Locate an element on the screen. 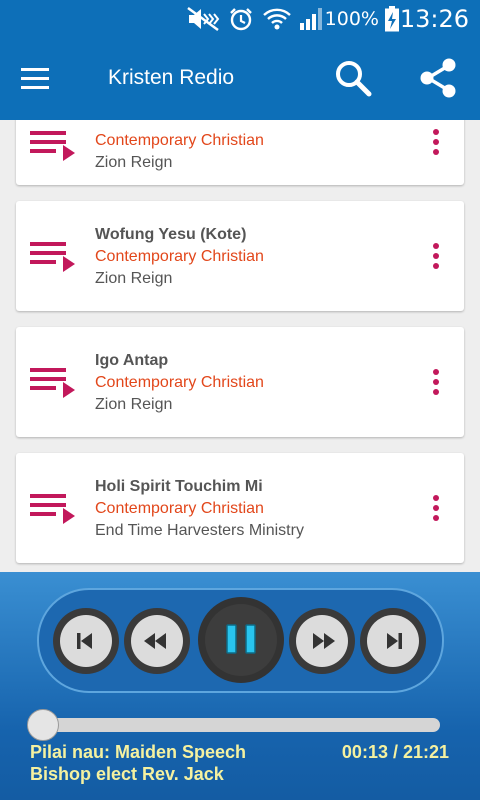 Image resolution: width=480 pixels, height=800 pixels. search-icon is located at coordinates (353, 78).